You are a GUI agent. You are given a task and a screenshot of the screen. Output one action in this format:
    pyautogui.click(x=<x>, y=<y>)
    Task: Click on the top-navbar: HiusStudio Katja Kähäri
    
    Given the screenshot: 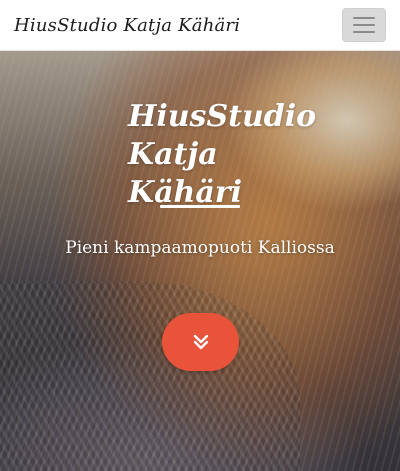 What is the action you would take?
    pyautogui.click(x=200, y=25)
    